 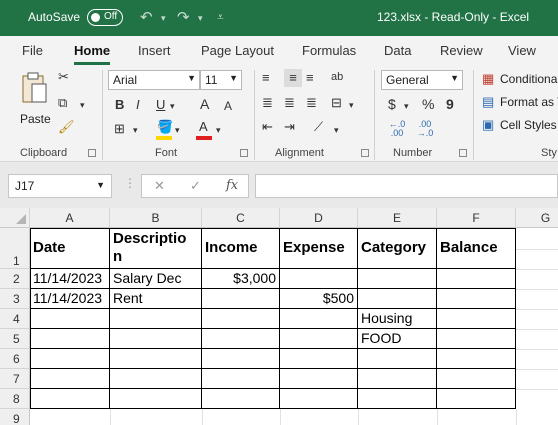 What do you see at coordinates (146, 17) in the screenshot?
I see `undo-icon: ↶` at bounding box center [146, 17].